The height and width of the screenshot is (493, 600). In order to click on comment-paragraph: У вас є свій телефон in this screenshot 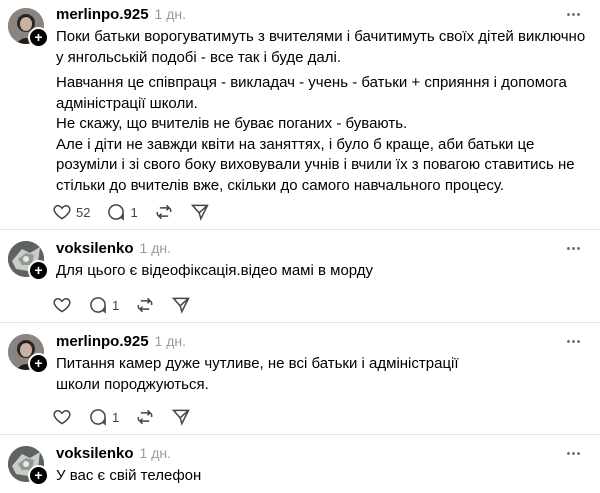, I will do `click(129, 475)`.